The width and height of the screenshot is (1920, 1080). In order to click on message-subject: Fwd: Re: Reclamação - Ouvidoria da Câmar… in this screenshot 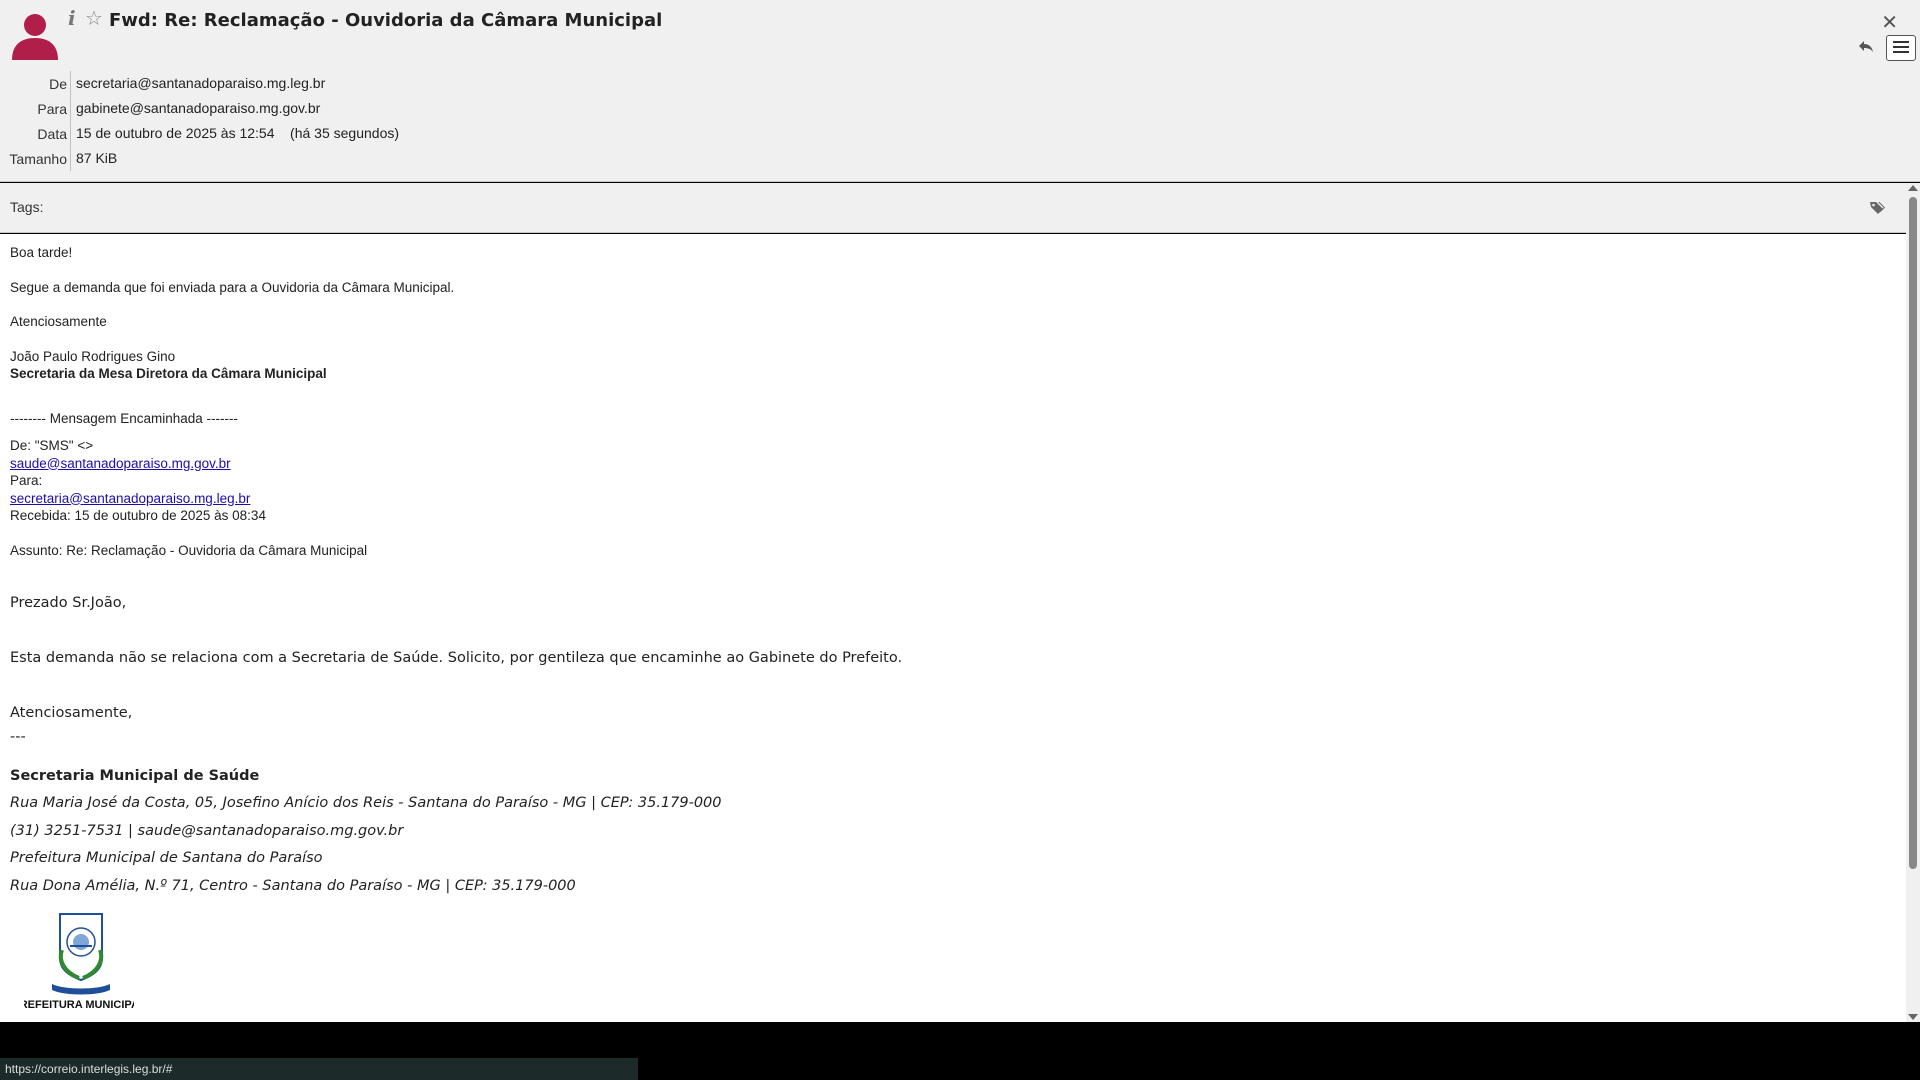, I will do `click(386, 20)`.